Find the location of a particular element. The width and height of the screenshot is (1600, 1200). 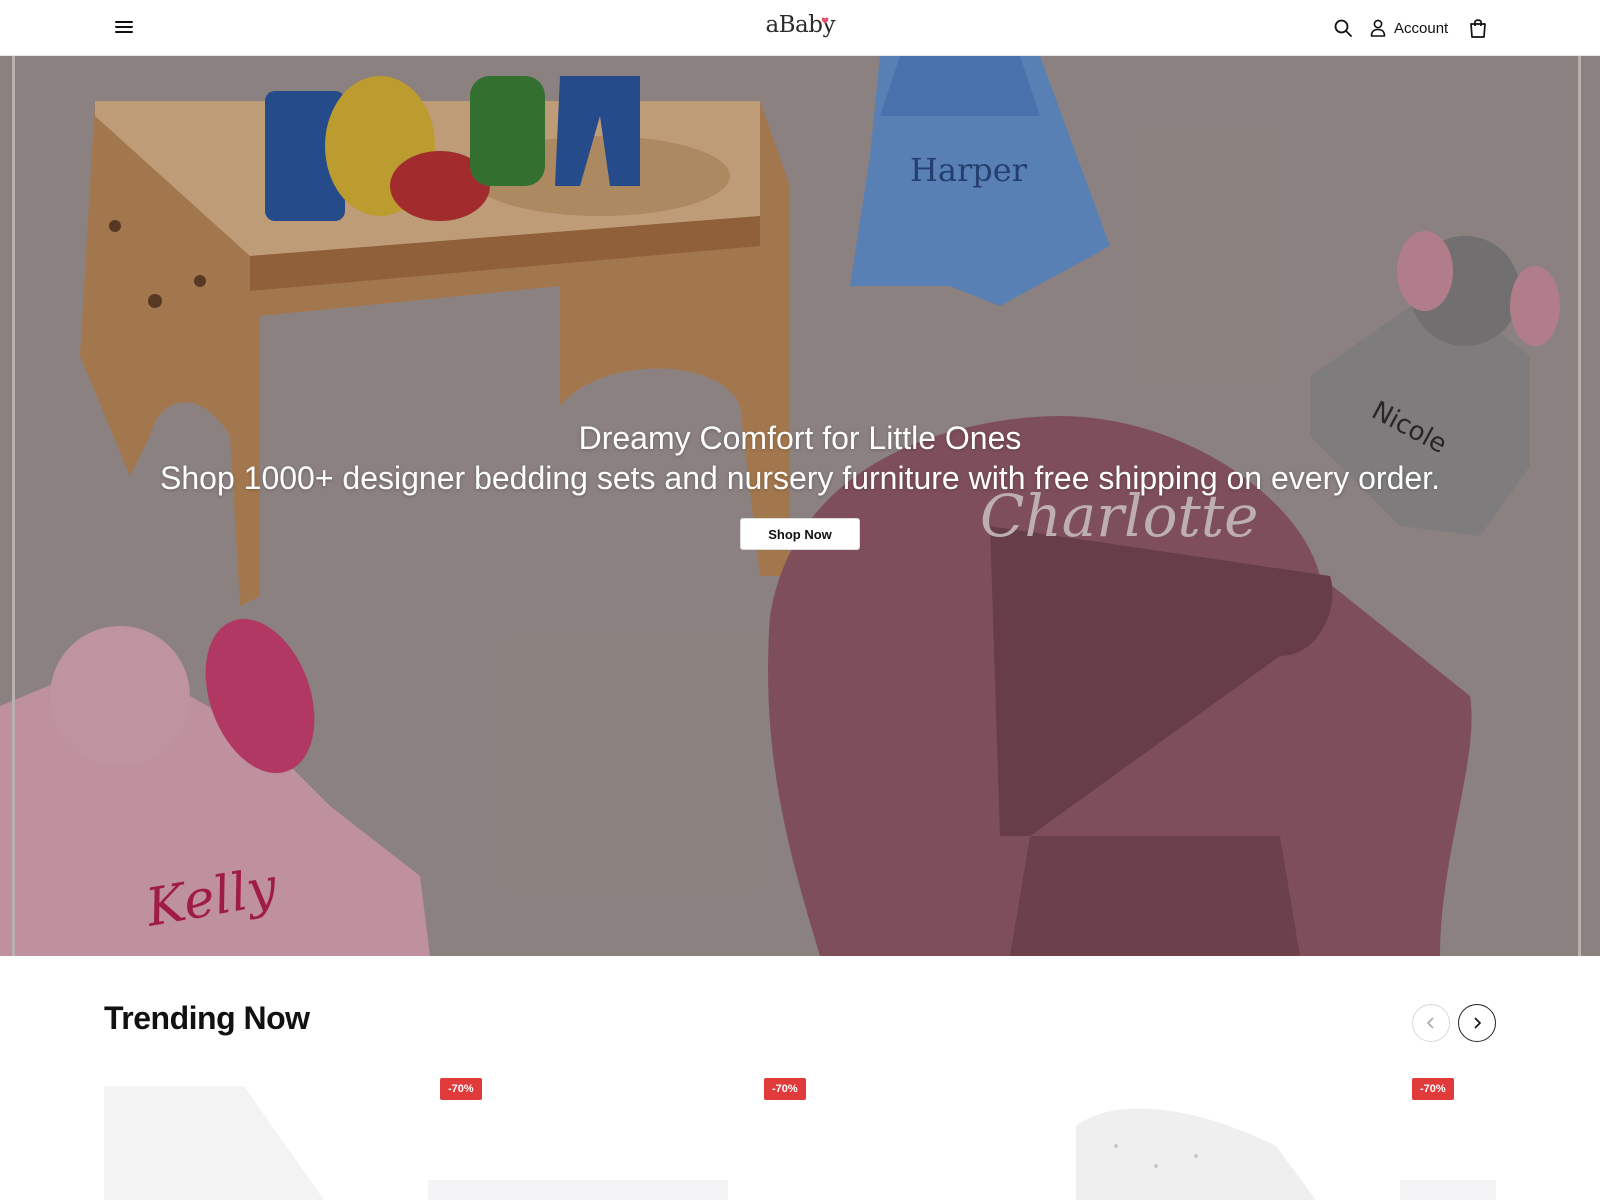

menu-icon is located at coordinates (124, 28).